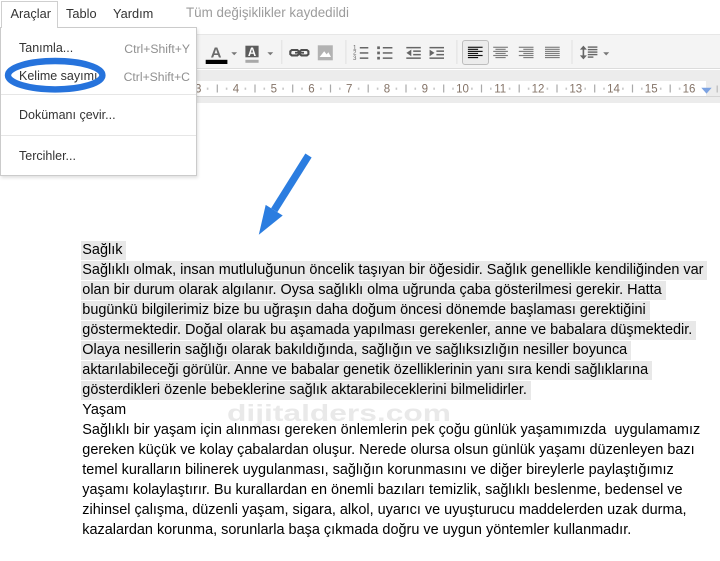  What do you see at coordinates (538, 90) in the screenshot?
I see `svg-text: 12` at bounding box center [538, 90].